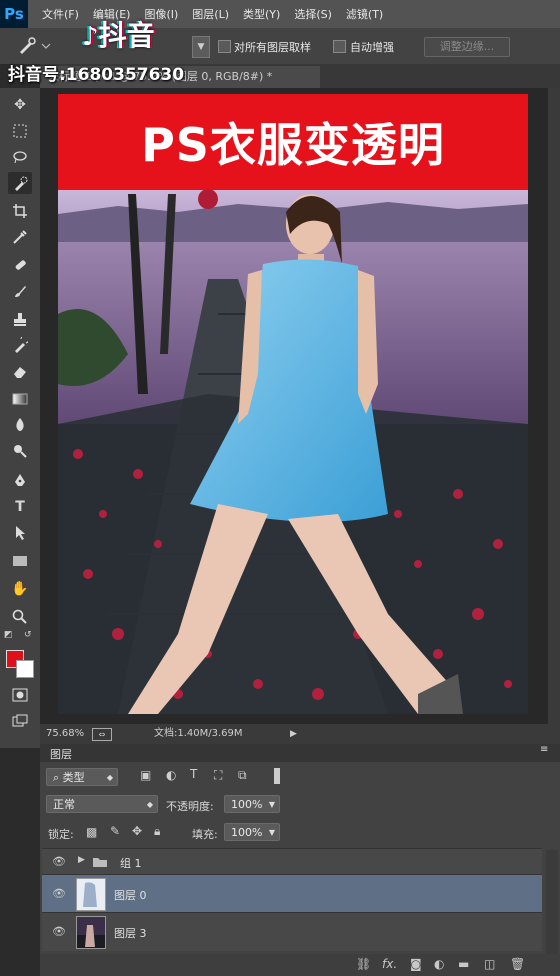 The width and height of the screenshot is (560, 976). I want to click on blur-tool-icon, so click(20, 425).